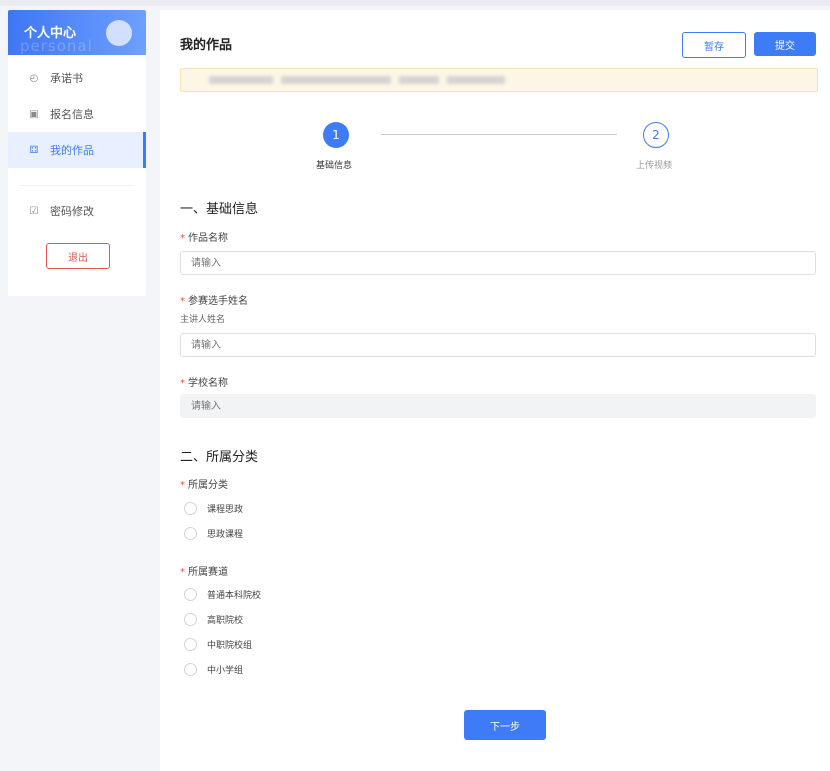 This screenshot has height=771, width=830. I want to click on contestant-name-label: * 参赛选手姓名, so click(214, 299).